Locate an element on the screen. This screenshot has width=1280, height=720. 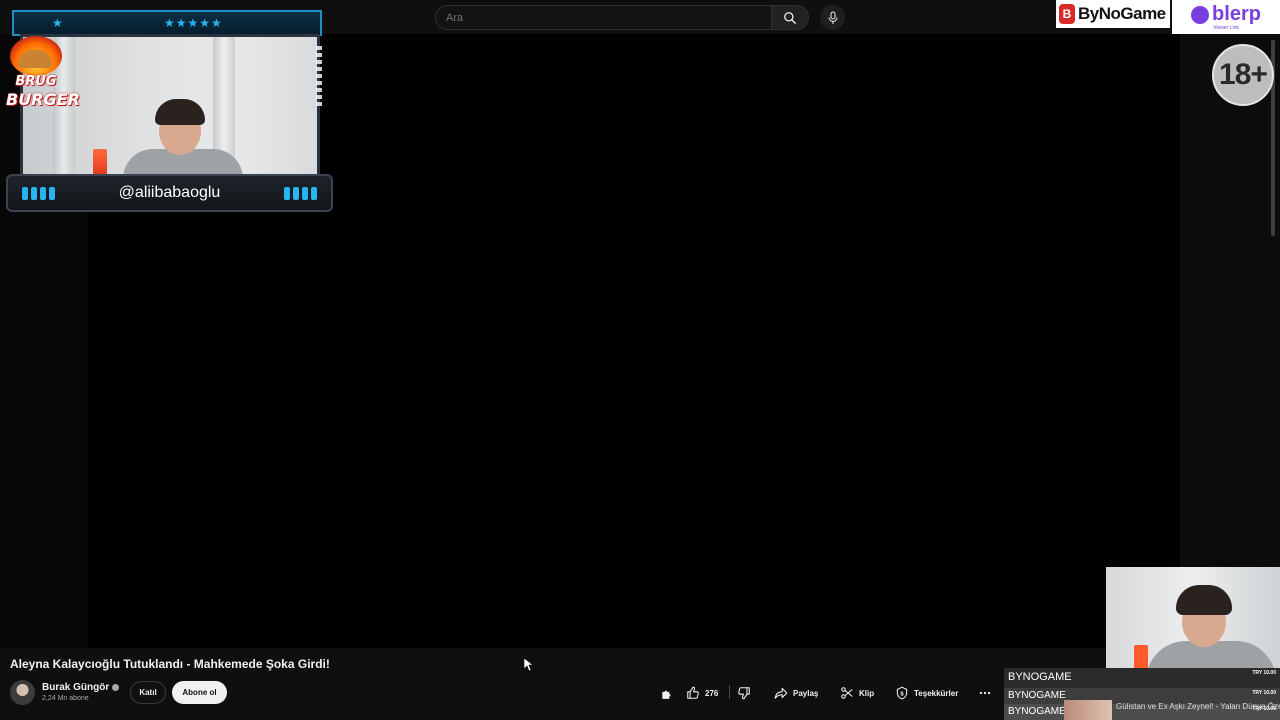
dislike-button is located at coordinates (744, 693).